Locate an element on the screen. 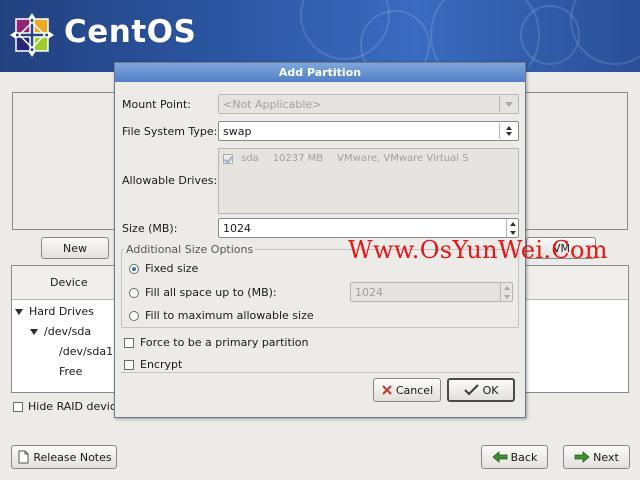  back-button-label: Back is located at coordinates (524, 457).